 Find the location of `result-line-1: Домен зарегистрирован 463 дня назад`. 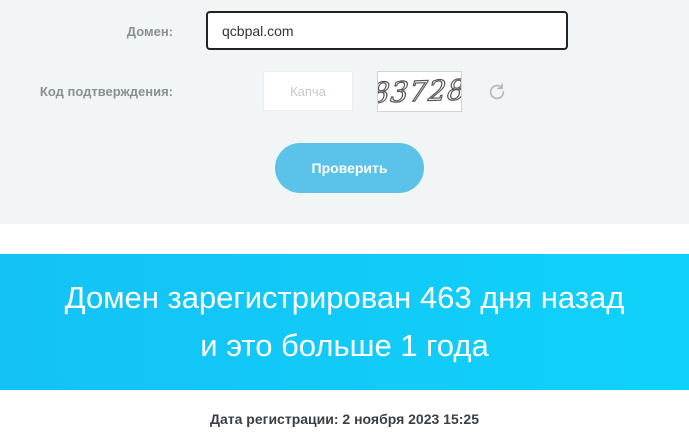

result-line-1: Домен зарегистрирован 463 дня назад is located at coordinates (344, 297).